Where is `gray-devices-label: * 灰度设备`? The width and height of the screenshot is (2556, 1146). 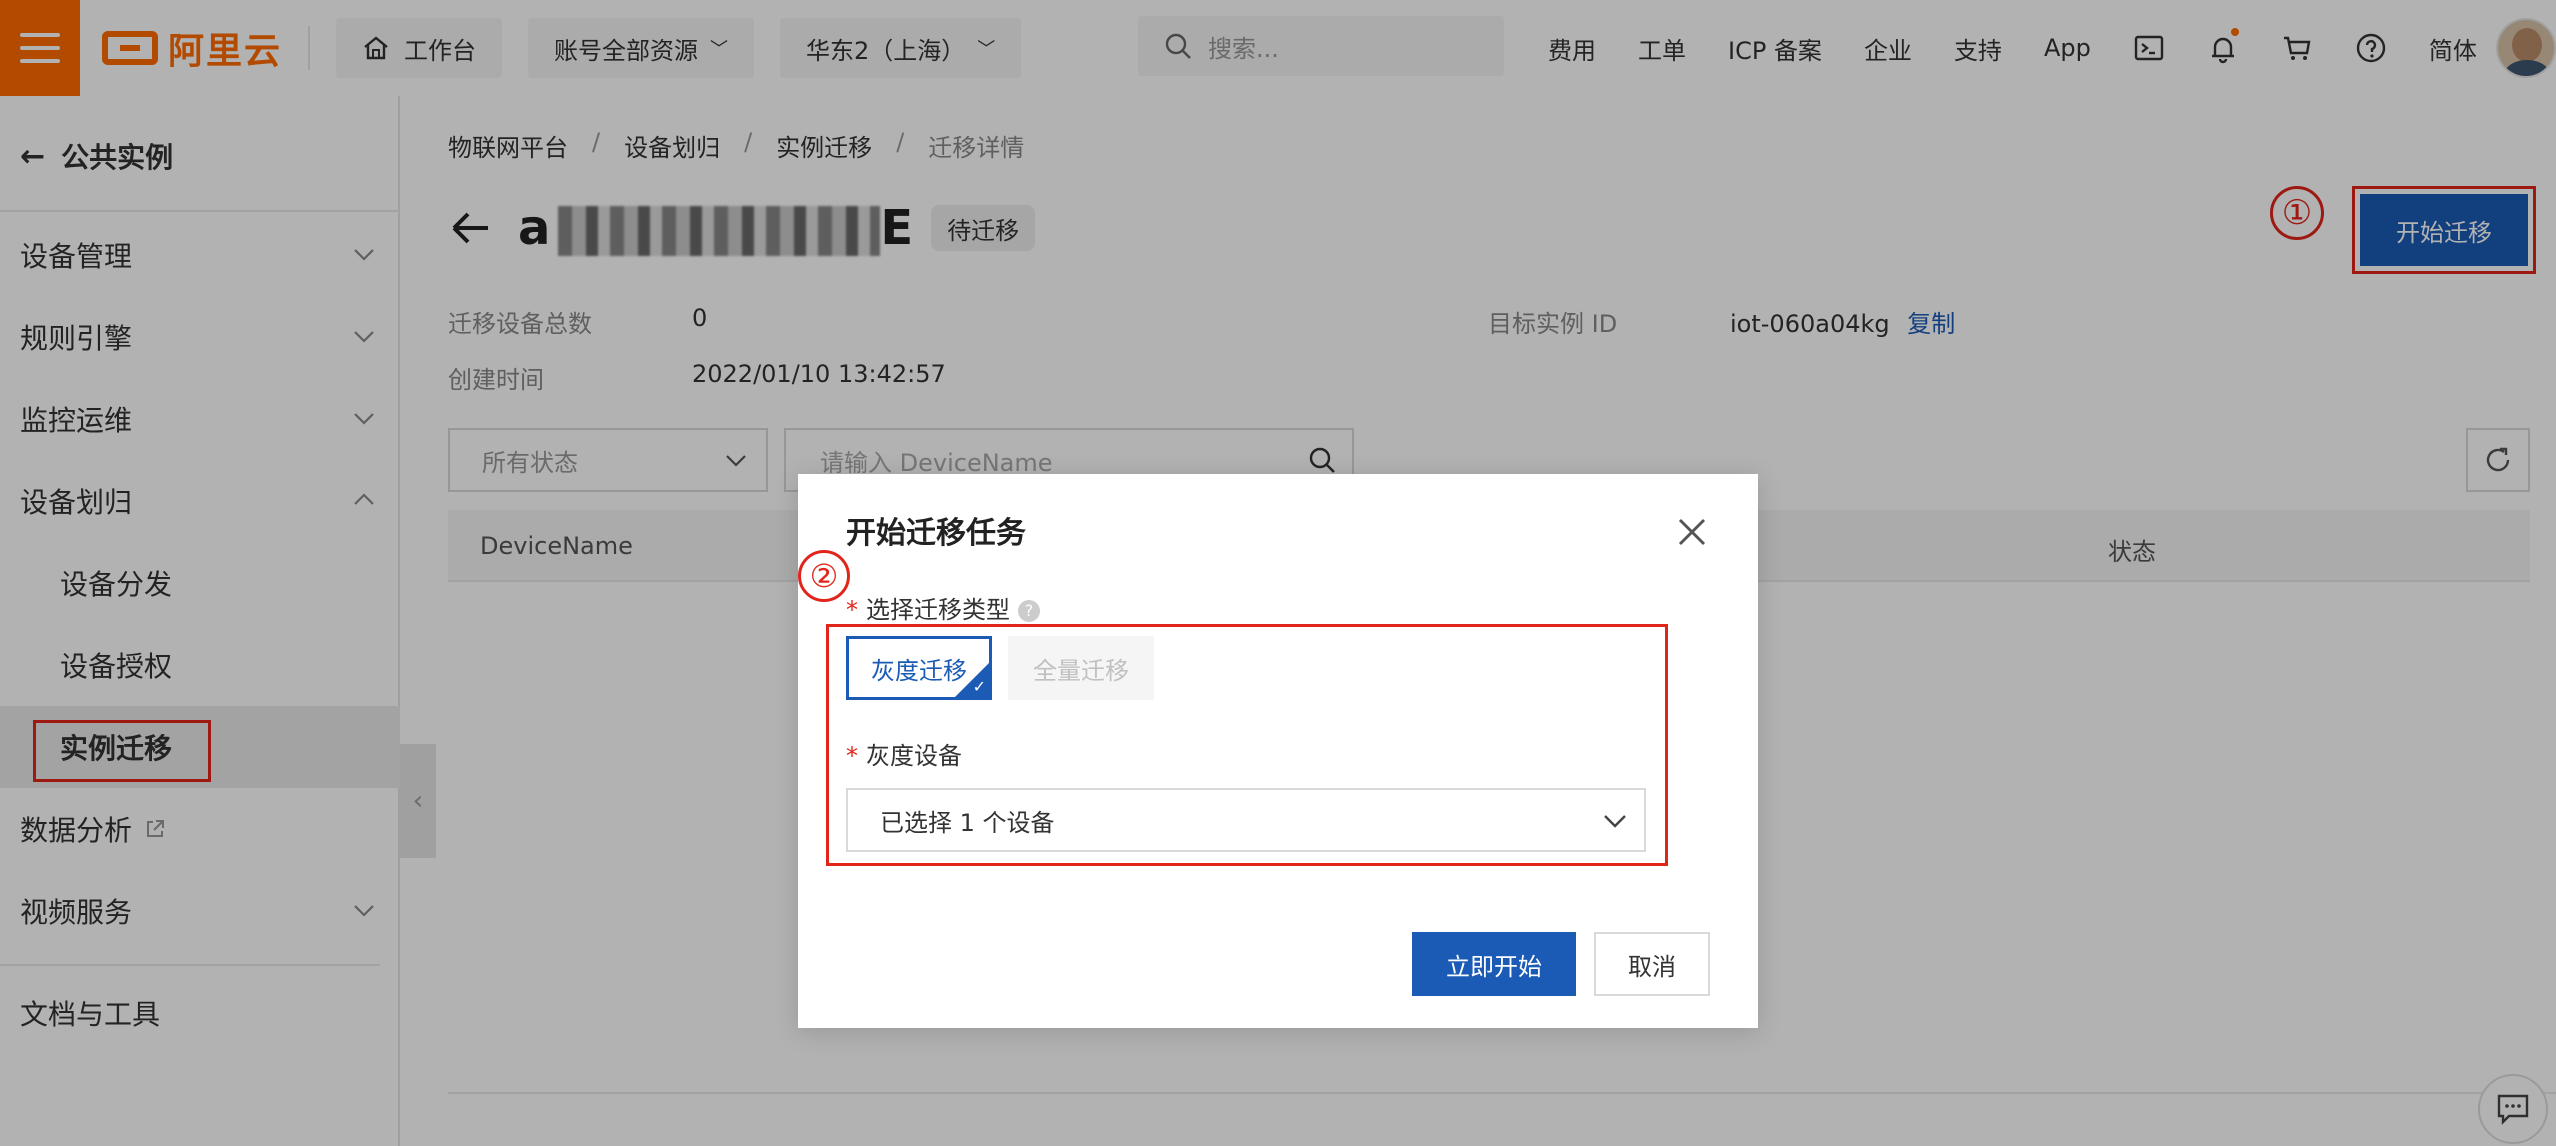 gray-devices-label: * 灰度设备 is located at coordinates (904, 753).